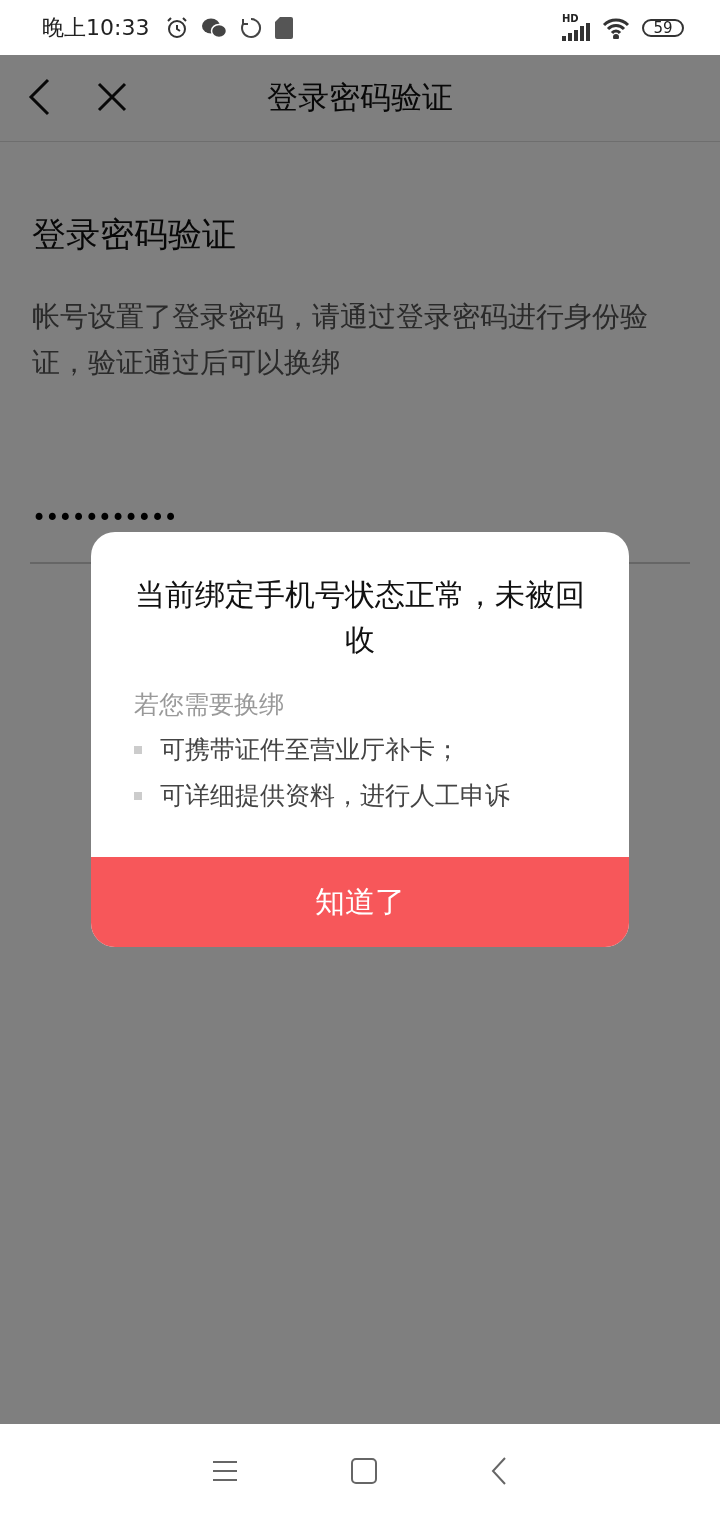 The image size is (720, 1520). Describe the element at coordinates (214, 27) in the screenshot. I see `chat-icon` at that location.